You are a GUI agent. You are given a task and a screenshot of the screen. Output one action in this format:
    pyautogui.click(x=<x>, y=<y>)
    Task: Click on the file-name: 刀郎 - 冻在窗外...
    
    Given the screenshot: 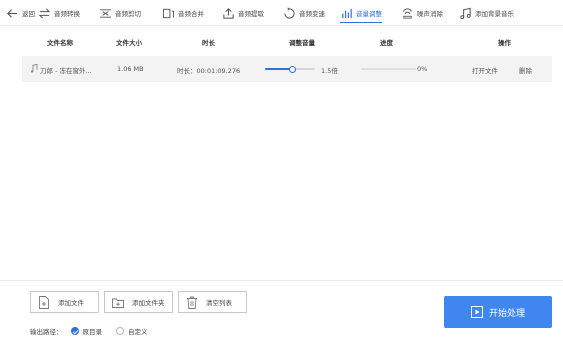 What is the action you would take?
    pyautogui.click(x=66, y=71)
    